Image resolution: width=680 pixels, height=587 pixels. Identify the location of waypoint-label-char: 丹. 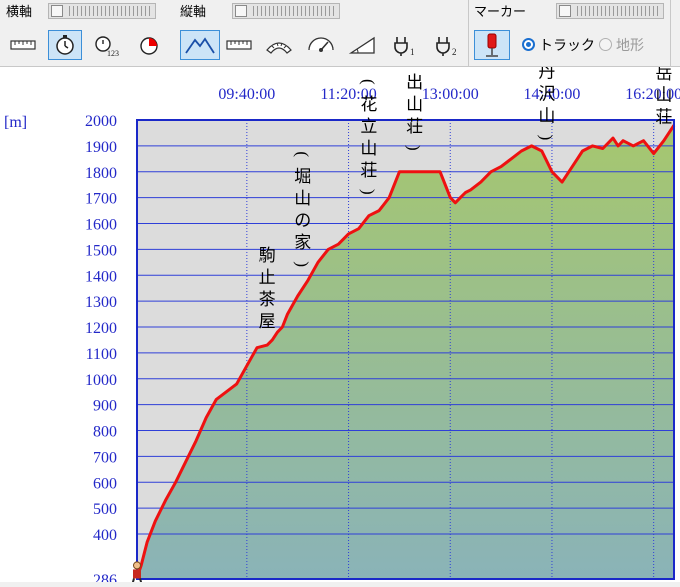
(546, 74).